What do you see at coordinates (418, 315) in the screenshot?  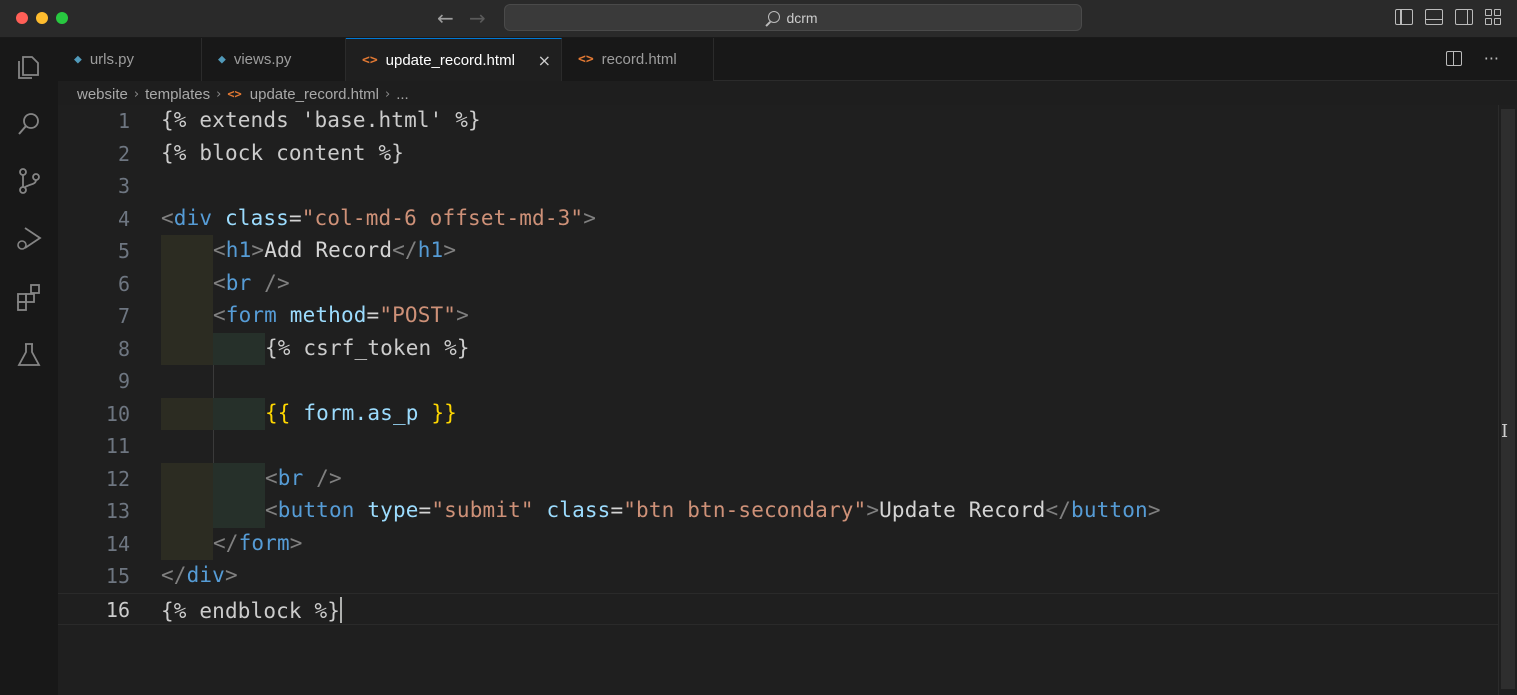 I see `attribute-value: "POST"` at bounding box center [418, 315].